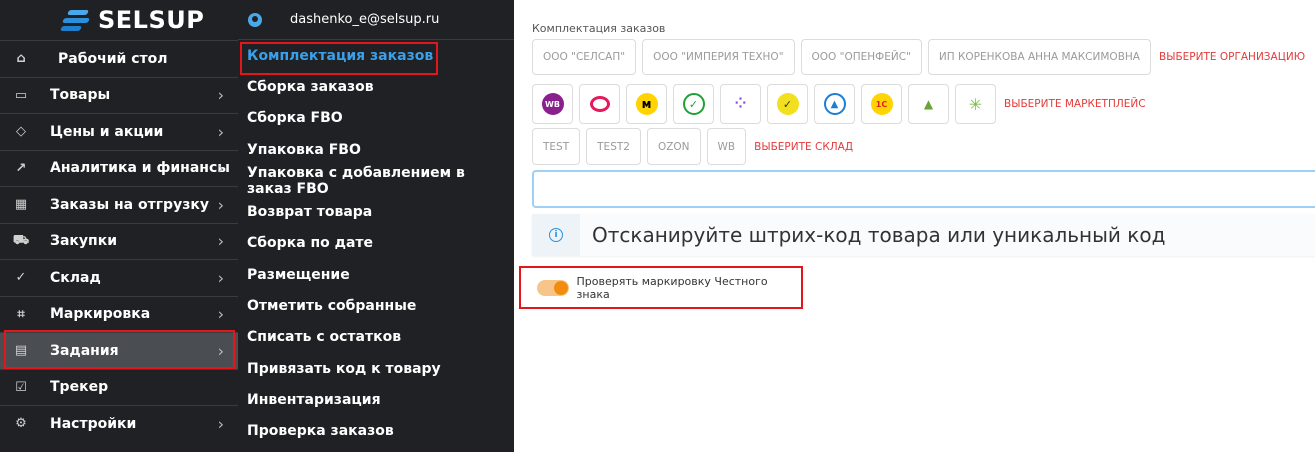 The image size is (1315, 452). I want to click on submenu-item-label: Привязать код к товару, so click(344, 368).